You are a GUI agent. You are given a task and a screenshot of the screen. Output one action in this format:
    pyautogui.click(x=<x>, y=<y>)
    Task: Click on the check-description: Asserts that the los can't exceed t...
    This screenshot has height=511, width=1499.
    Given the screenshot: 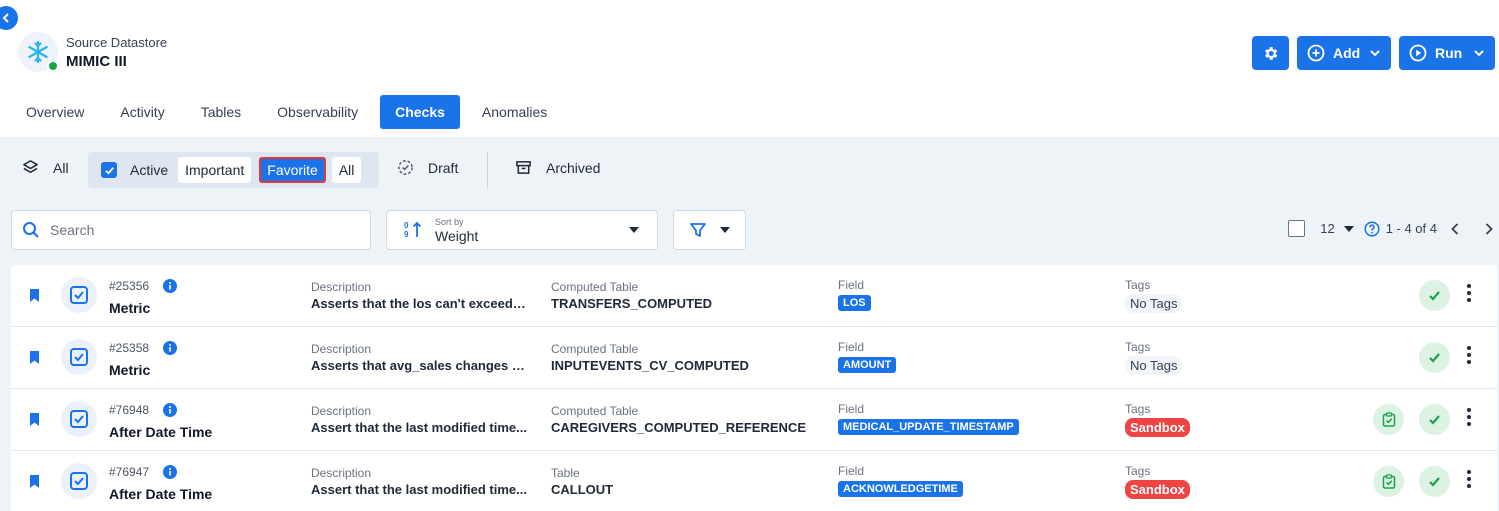 What is the action you would take?
    pyautogui.click(x=419, y=303)
    